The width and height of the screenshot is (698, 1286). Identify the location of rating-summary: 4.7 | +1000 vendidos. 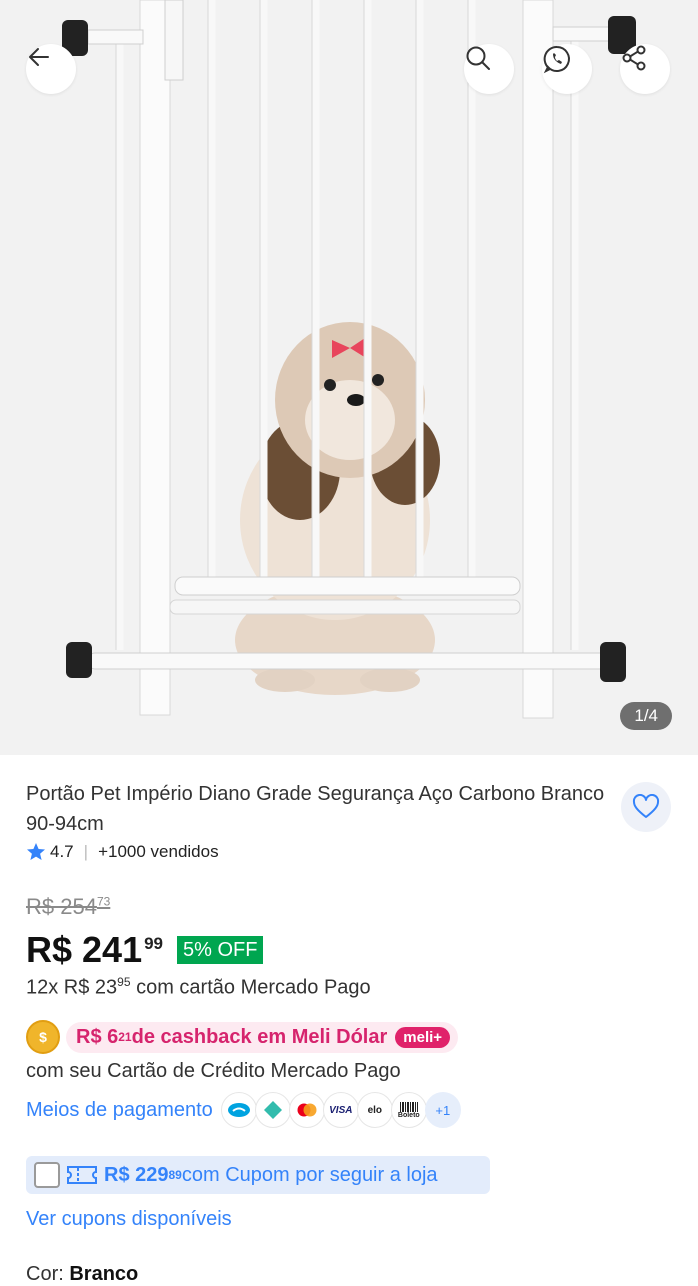
(122, 852).